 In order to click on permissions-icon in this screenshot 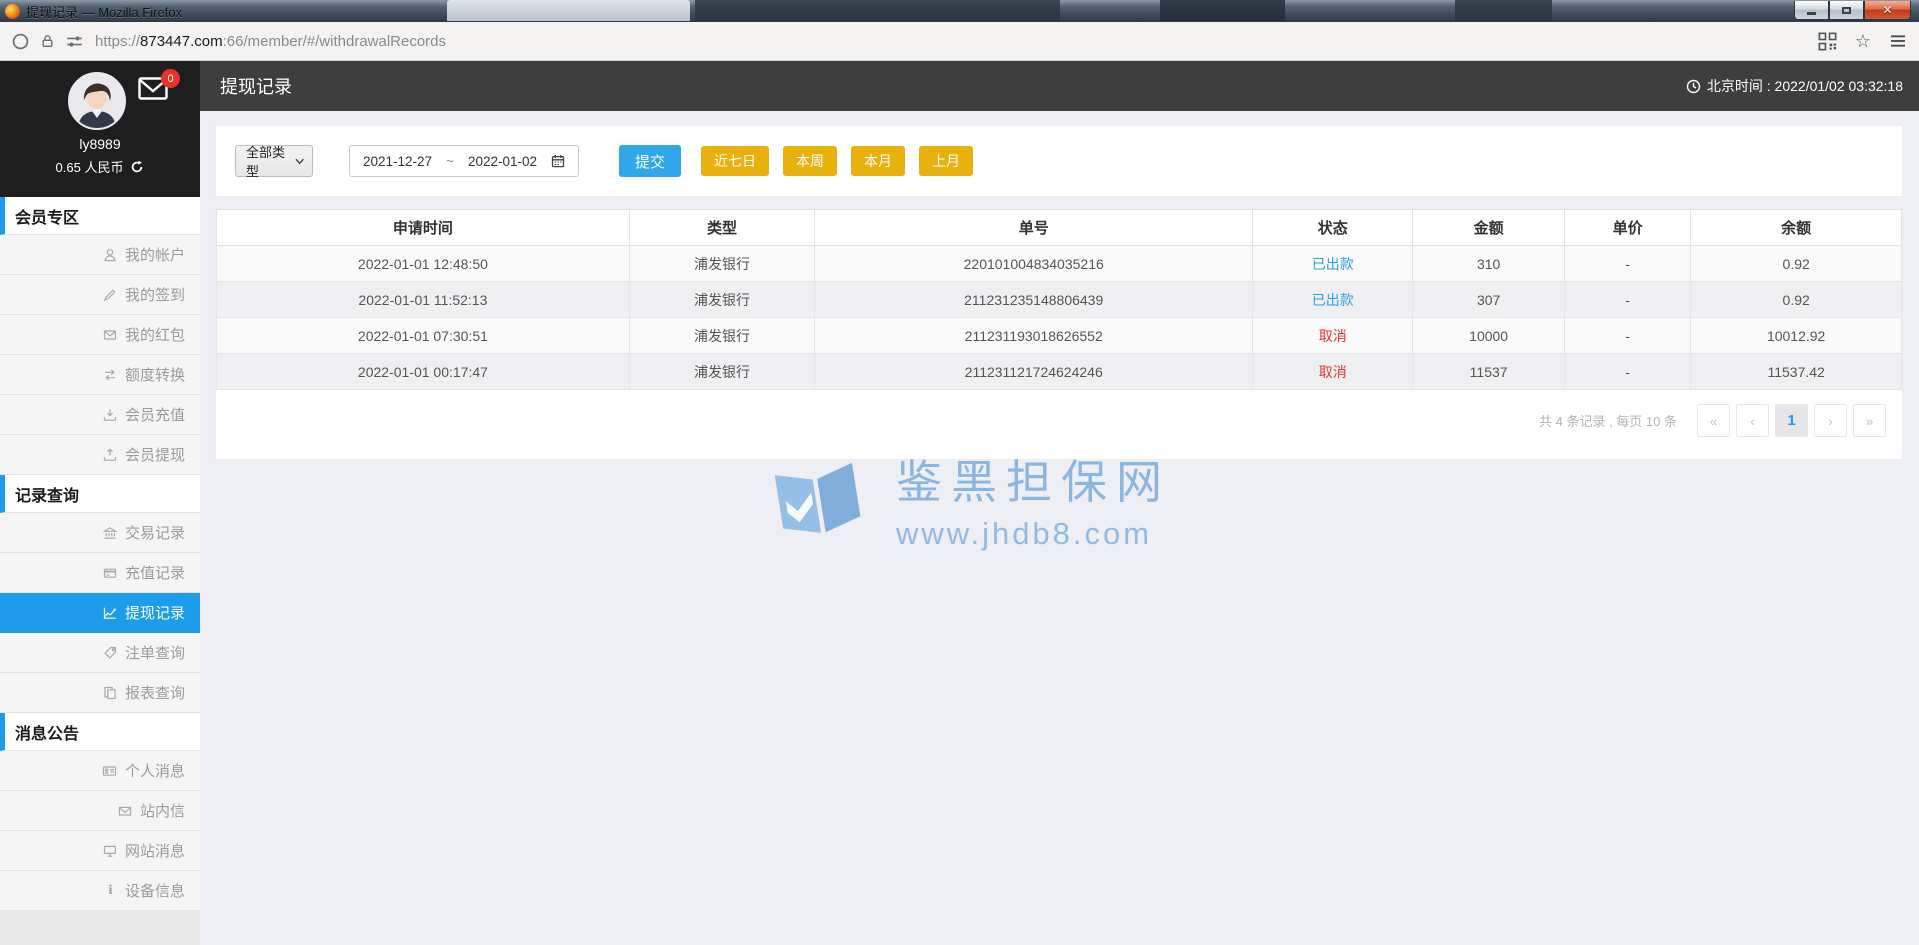, I will do `click(74, 41)`.